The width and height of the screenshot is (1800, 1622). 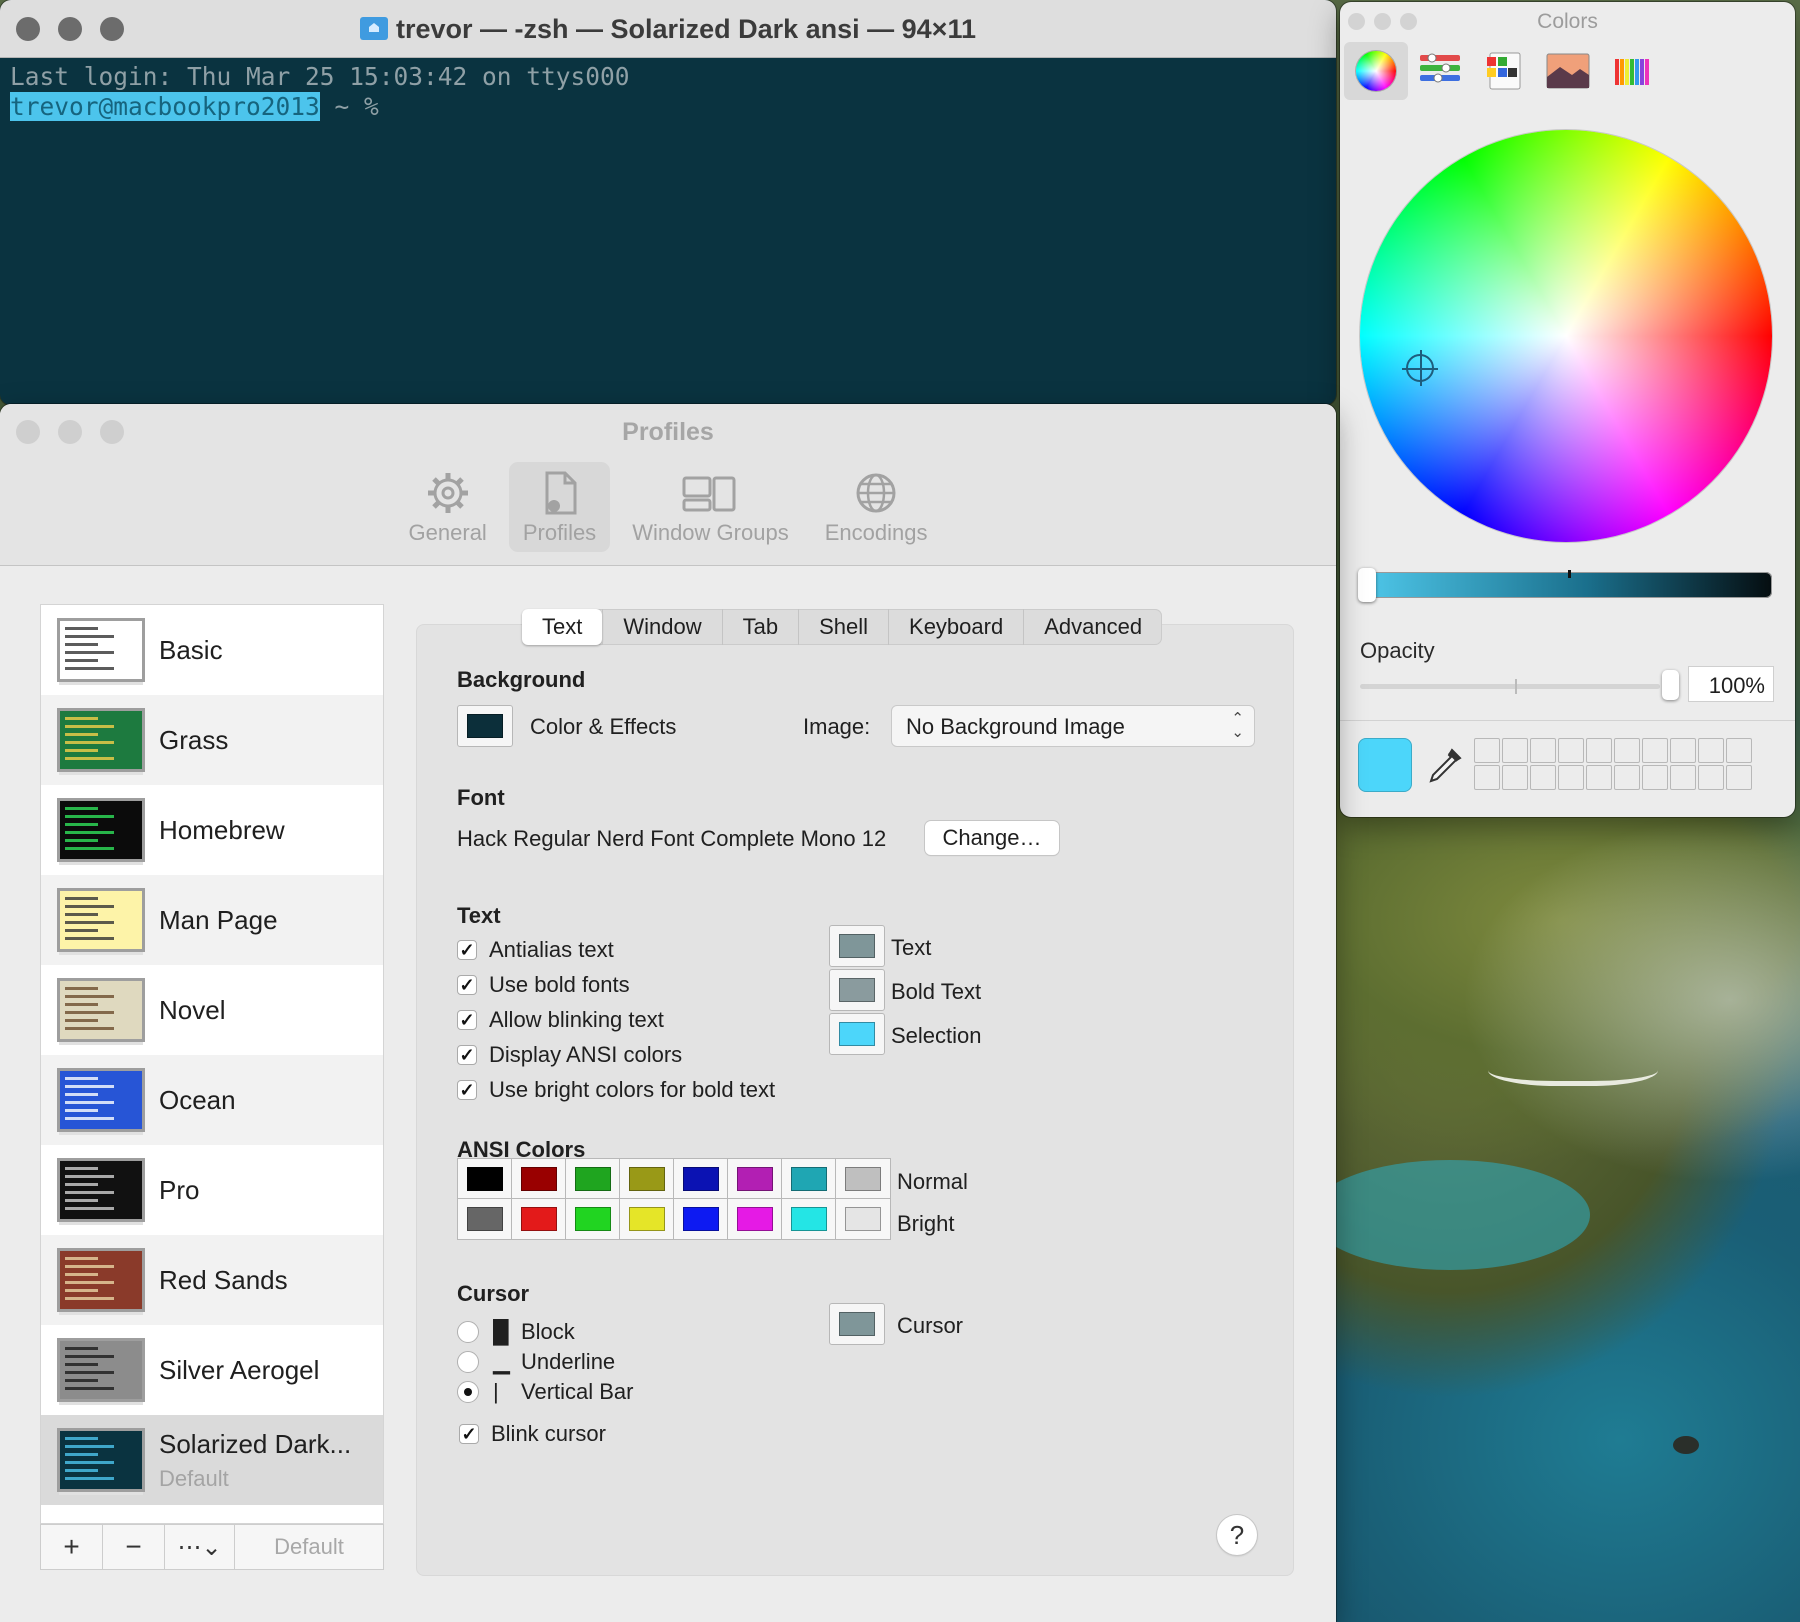 I want to click on toolbar-window-groups: Window Groups, so click(x=710, y=507).